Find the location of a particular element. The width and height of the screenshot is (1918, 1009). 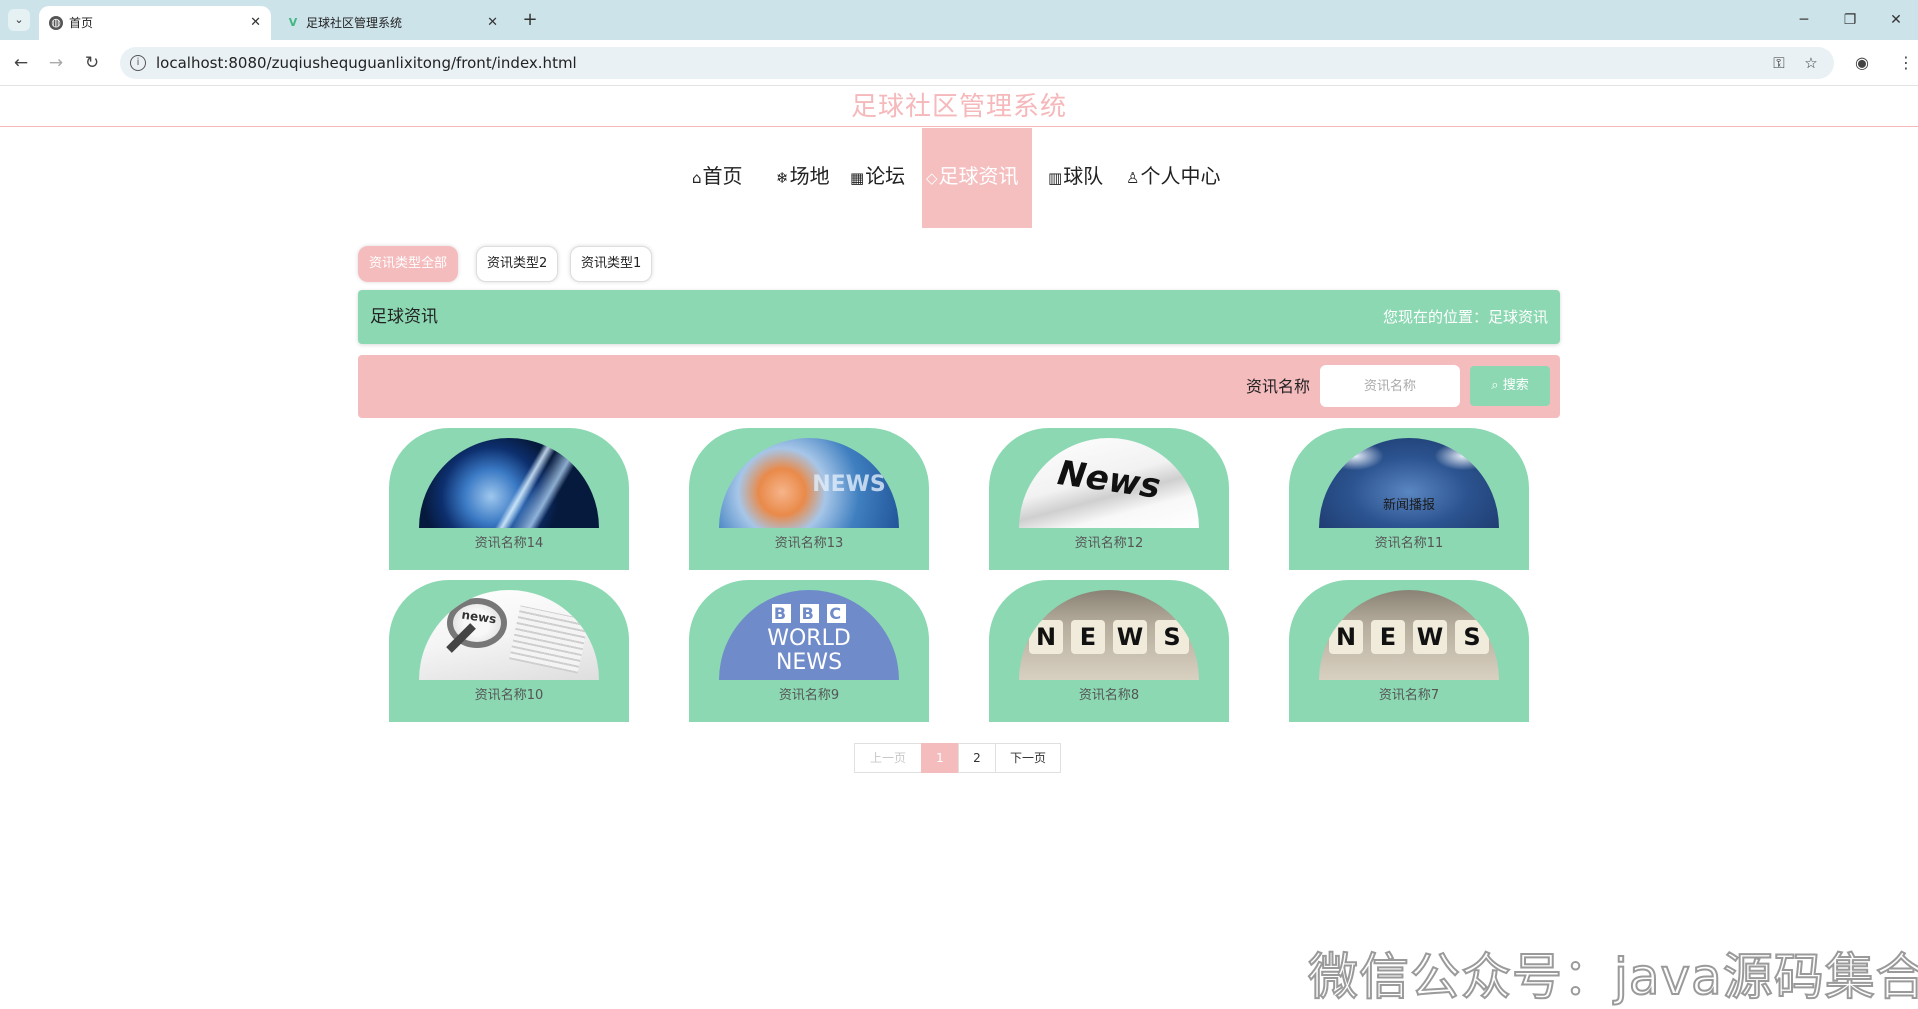

news-card: N E W S 资讯名称8 is located at coordinates (1109, 651).